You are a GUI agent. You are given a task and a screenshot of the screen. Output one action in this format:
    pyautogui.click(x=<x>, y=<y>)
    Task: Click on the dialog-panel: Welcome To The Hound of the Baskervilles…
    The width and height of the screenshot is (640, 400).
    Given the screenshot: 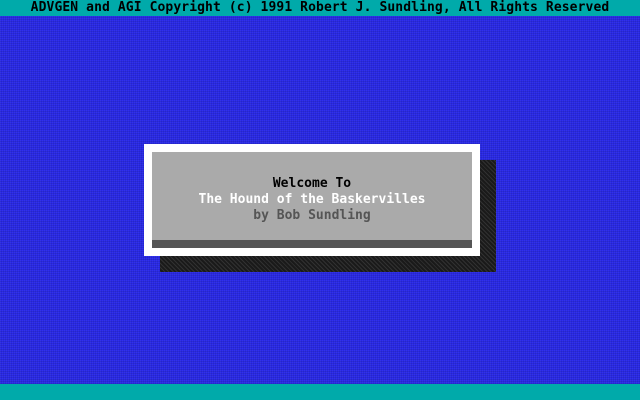 What is the action you would take?
    pyautogui.click(x=312, y=196)
    